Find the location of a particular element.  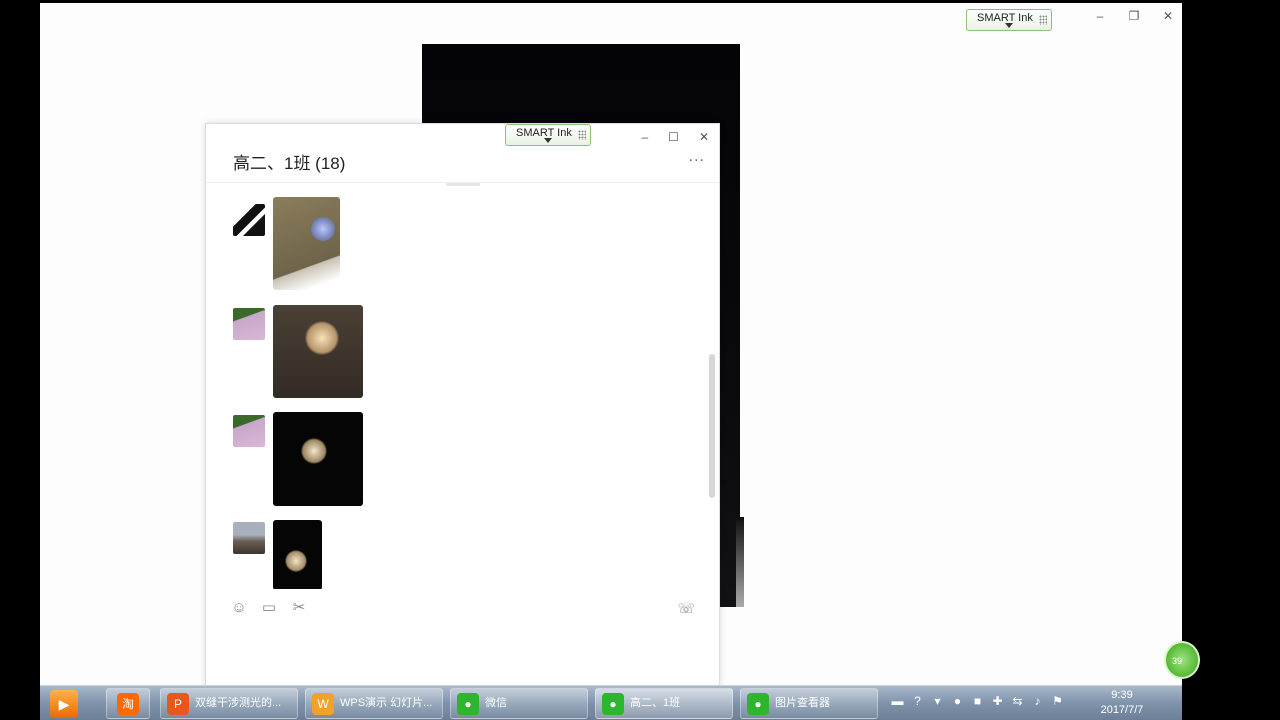

network-icon: ⇆ is located at coordinates (1017, 701).